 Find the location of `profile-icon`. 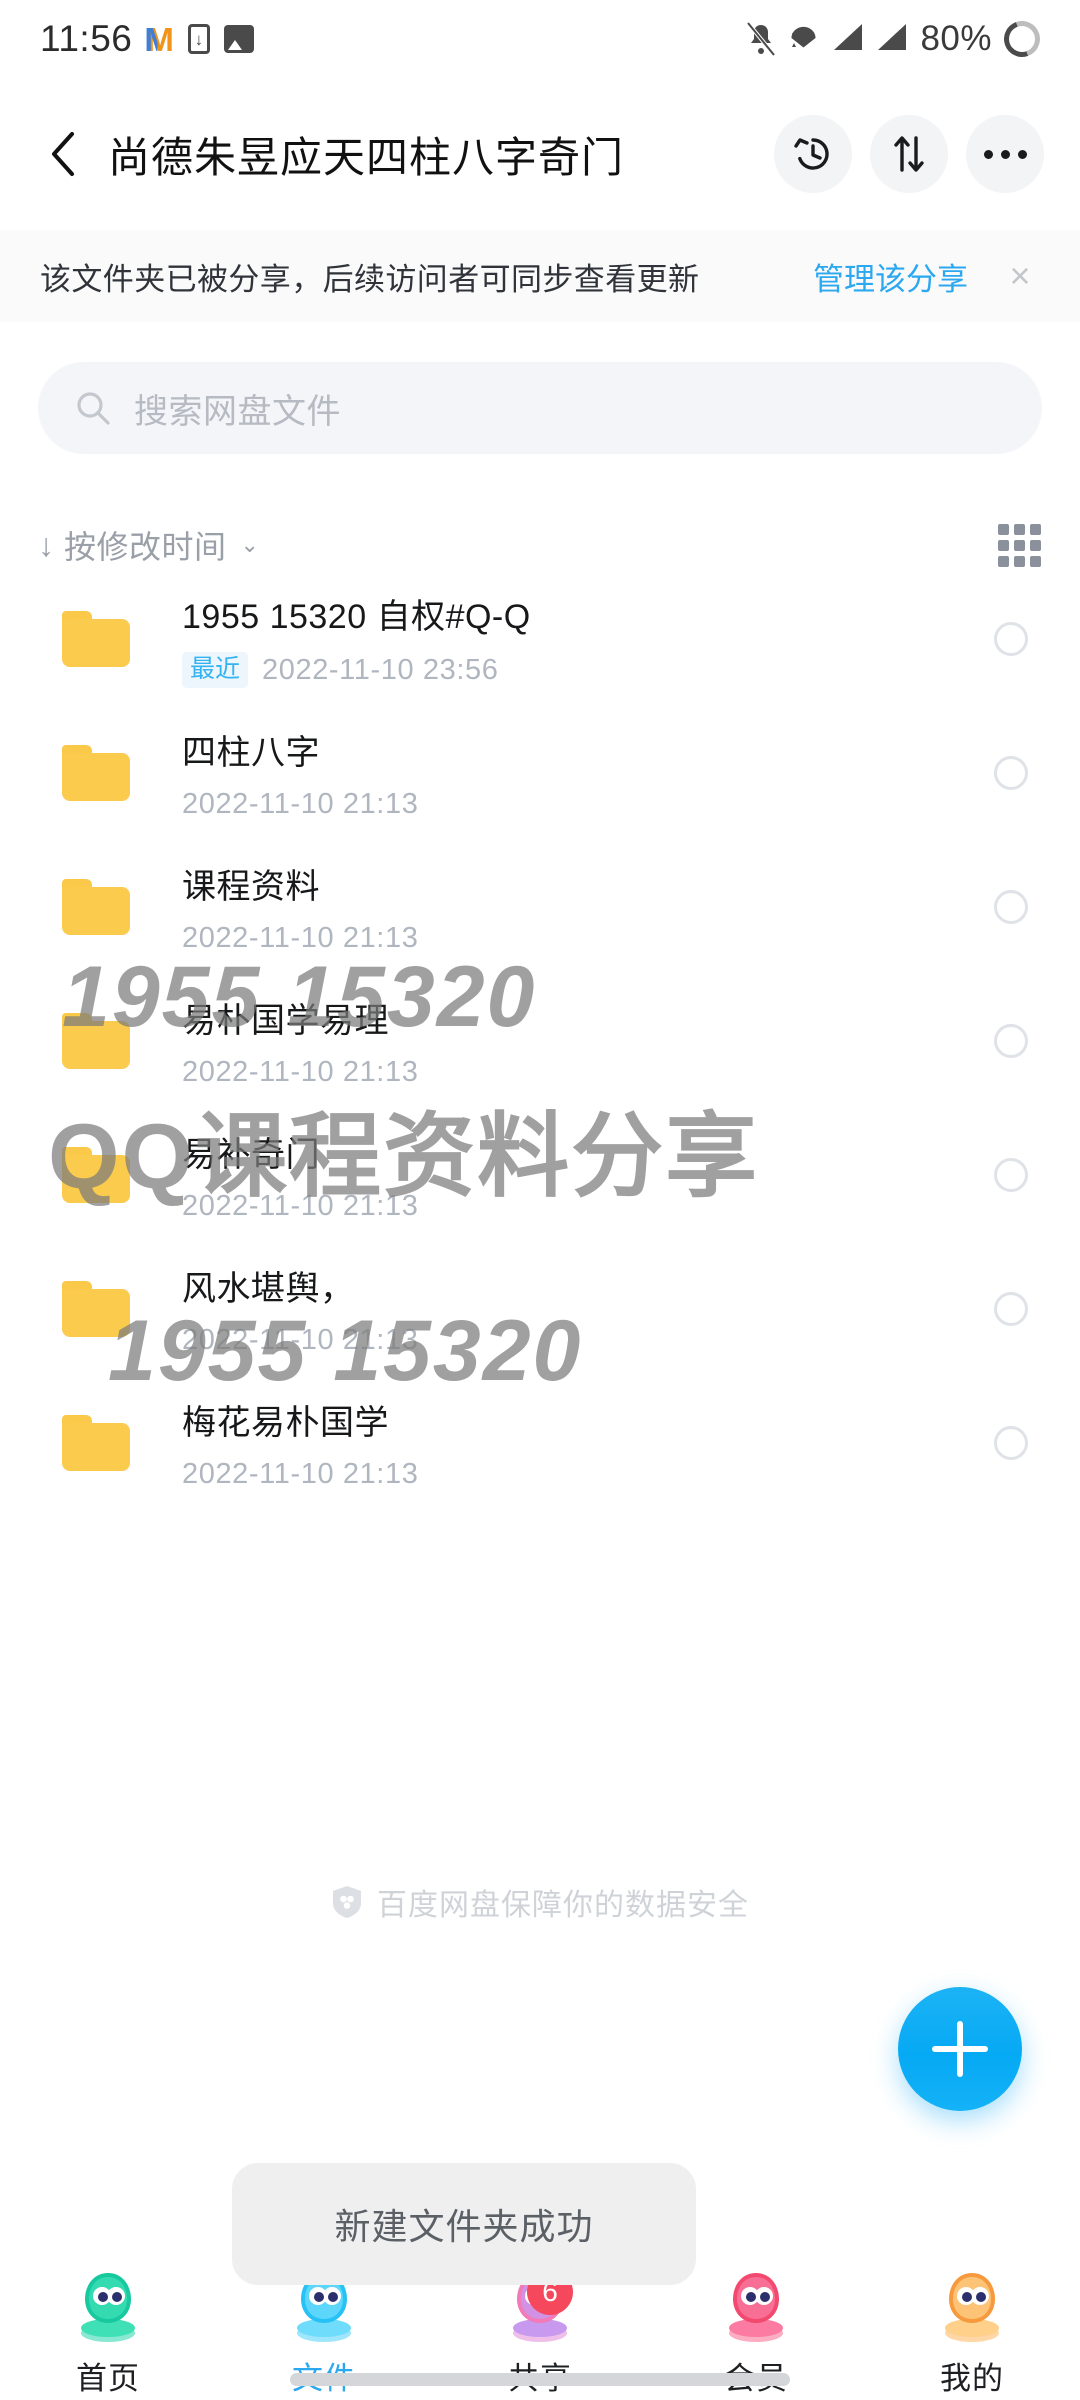

profile-icon is located at coordinates (972, 2306).